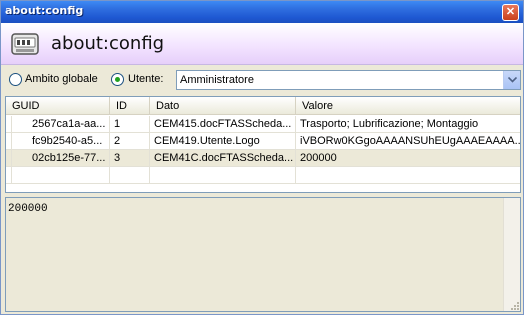  Describe the element at coordinates (61, 175) in the screenshot. I see `cell-guid` at that location.